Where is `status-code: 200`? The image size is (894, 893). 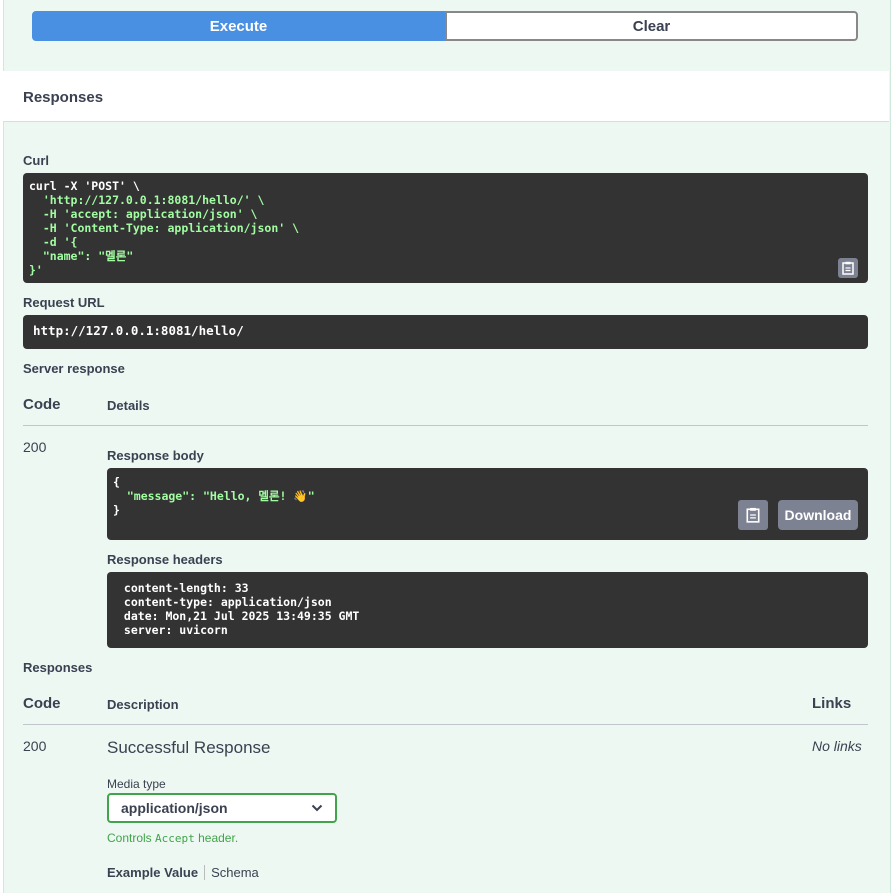
status-code: 200 is located at coordinates (35, 447).